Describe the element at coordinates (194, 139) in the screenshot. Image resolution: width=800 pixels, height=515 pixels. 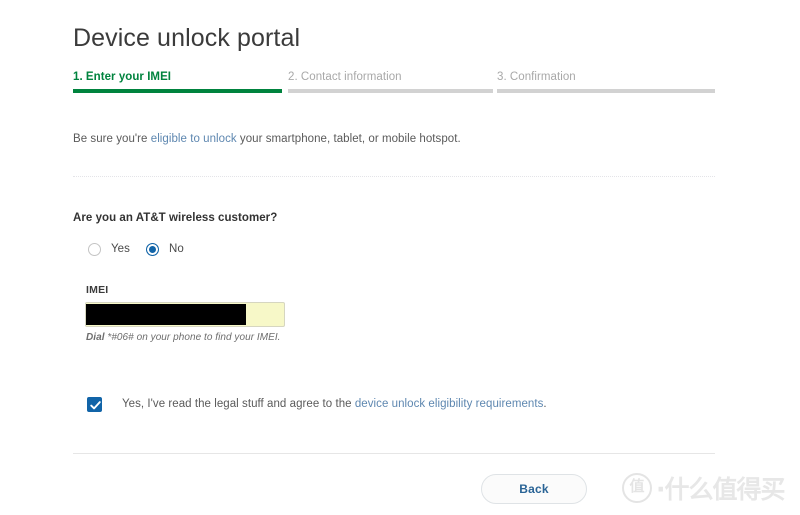
I see `eligible-to-unlock-link: eligible to unlock` at that location.